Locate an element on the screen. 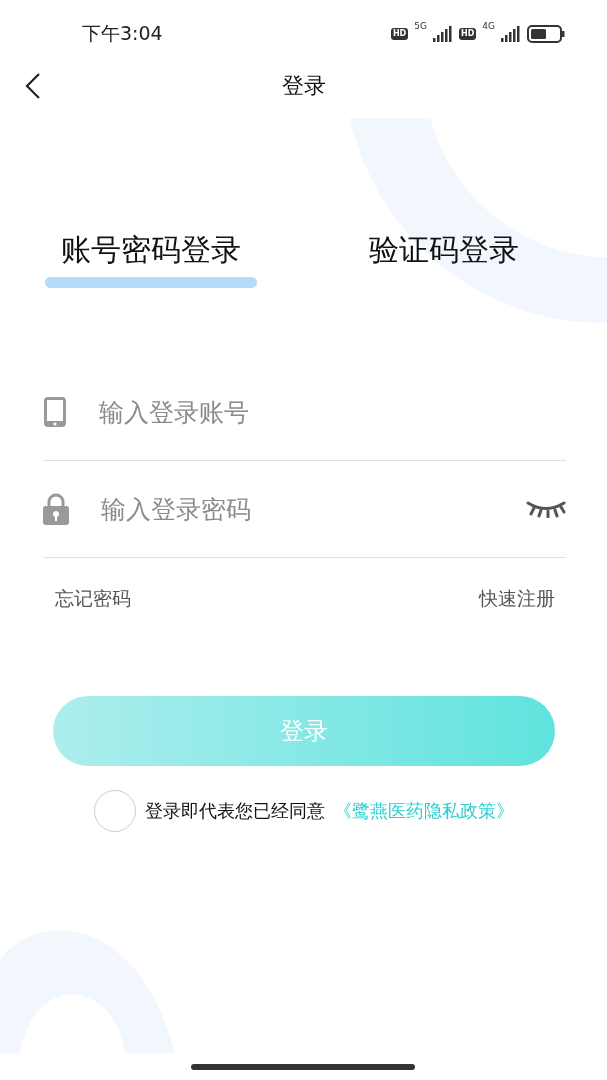 The width and height of the screenshot is (607, 1080). status-time: 下午3:04 is located at coordinates (122, 33).